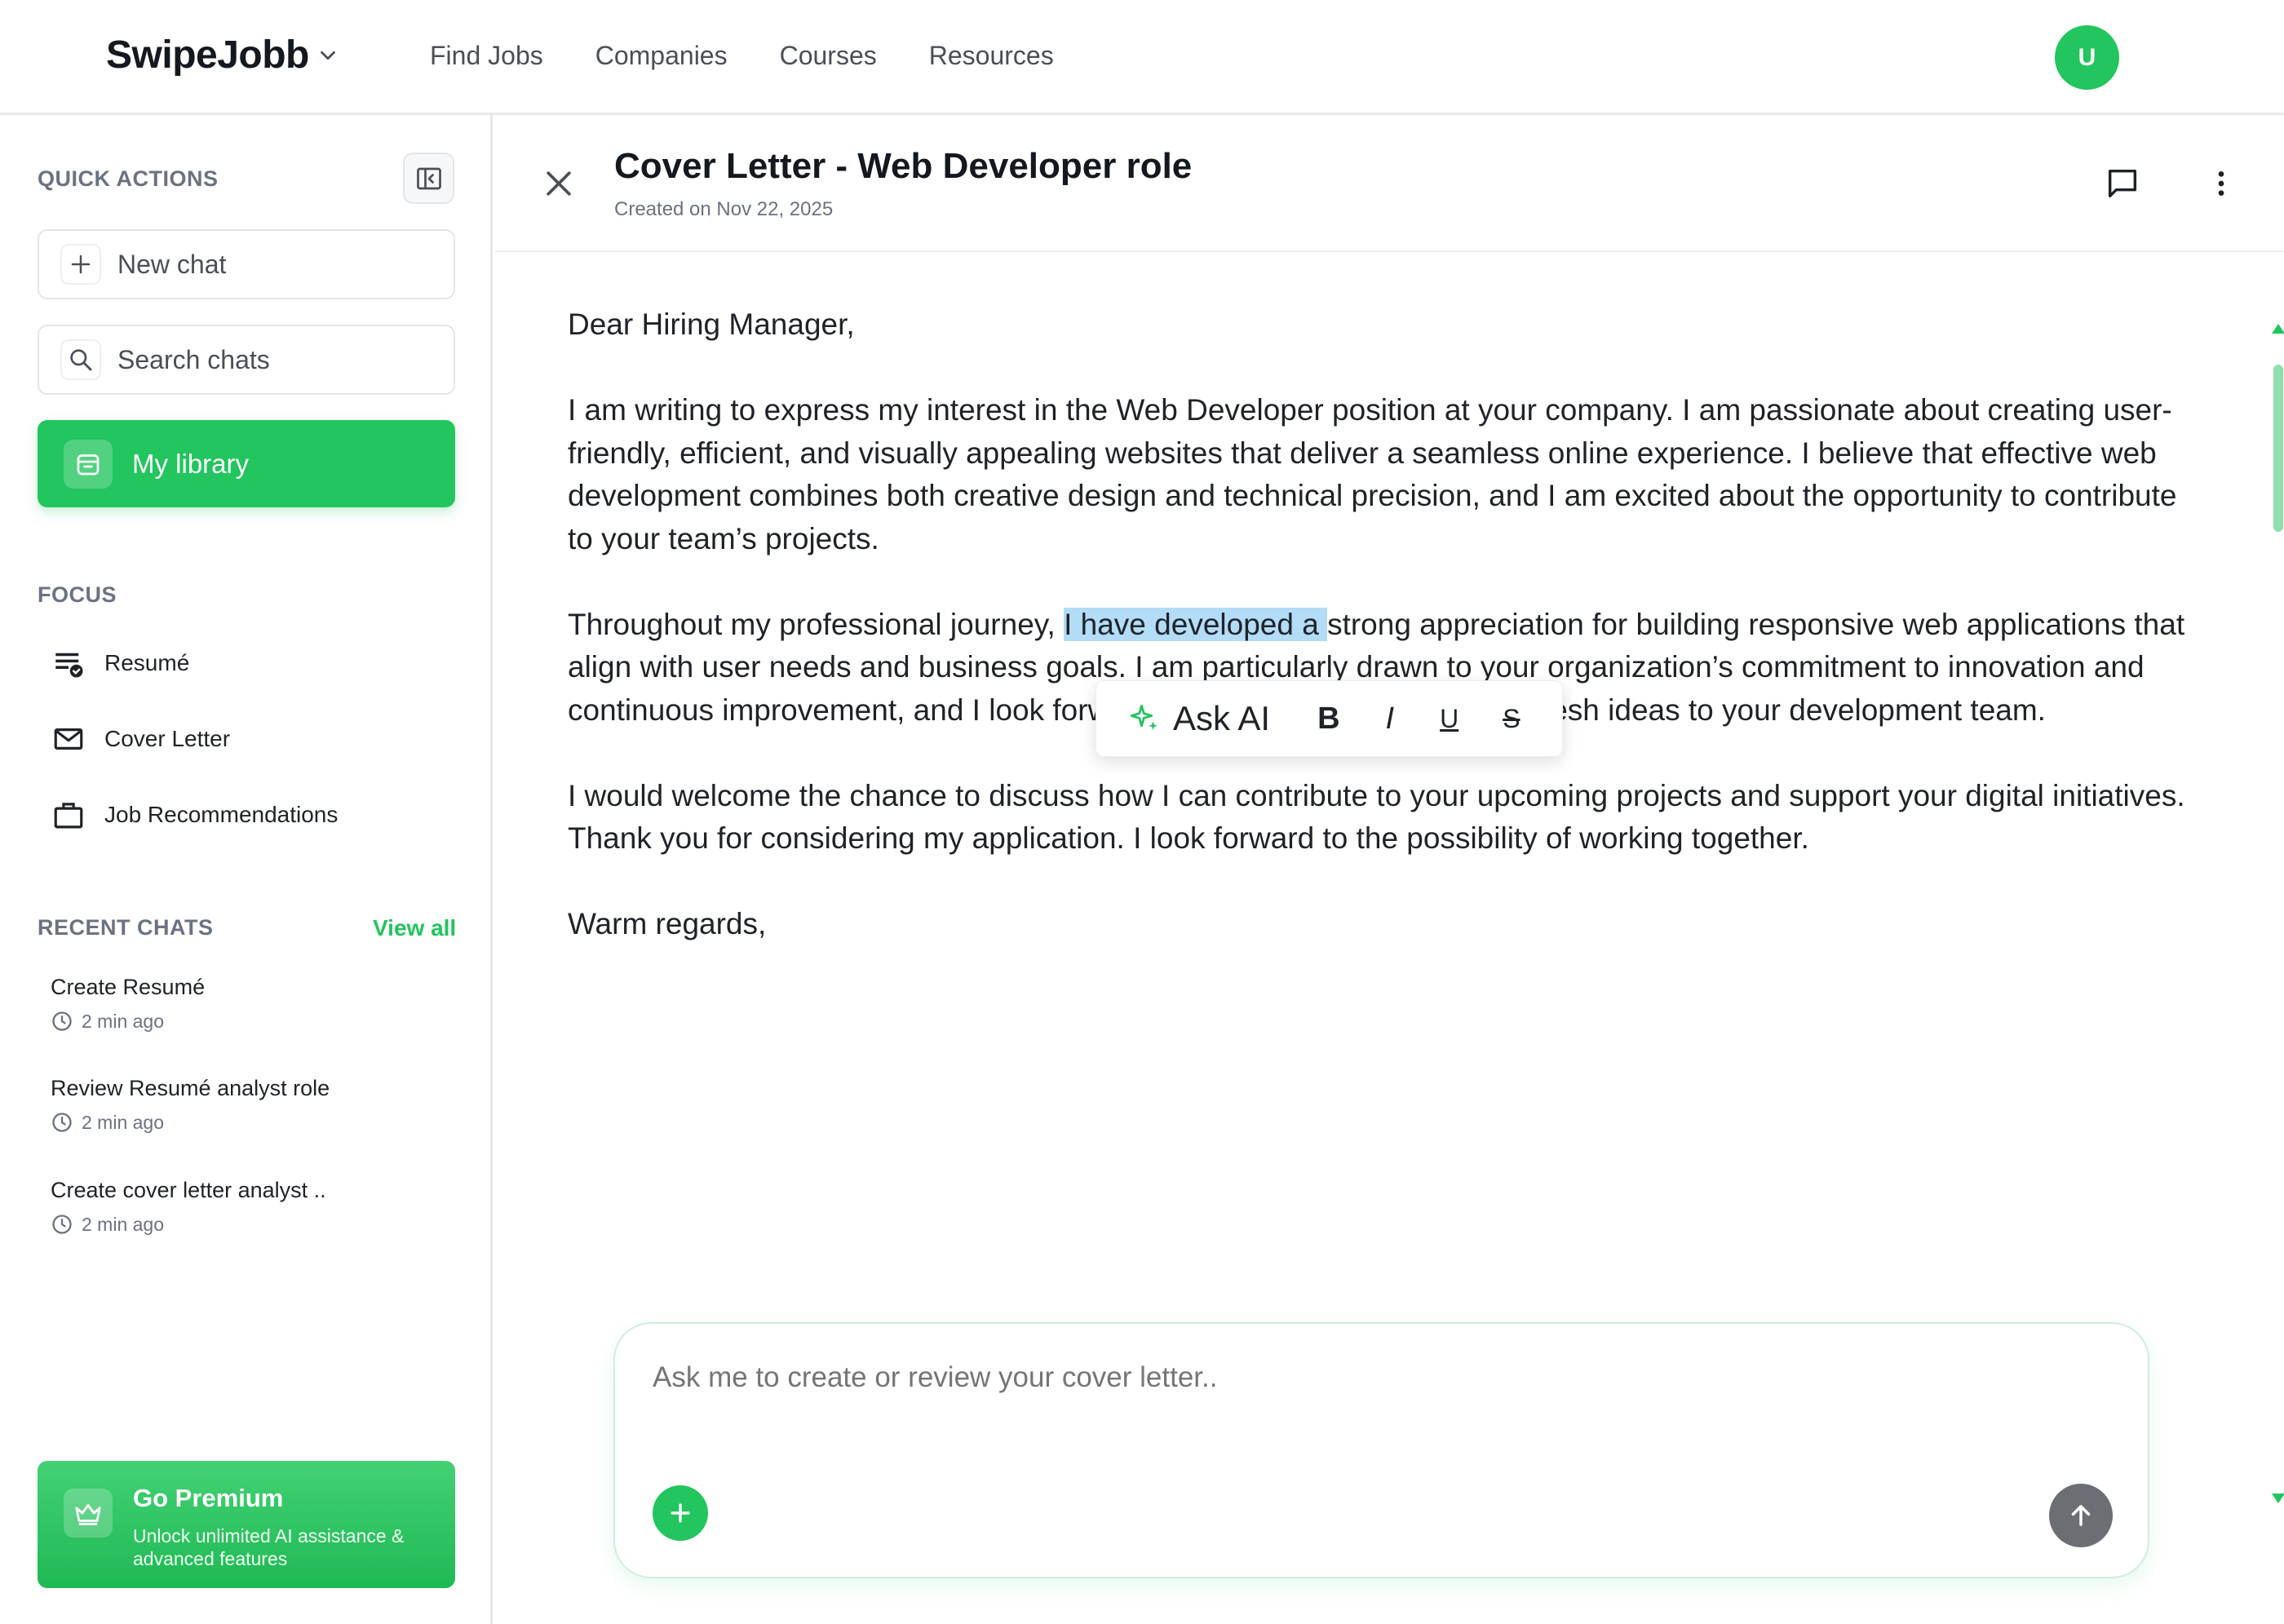 The image size is (2284, 1624). I want to click on search-chats-input: Search chats, so click(247, 360).